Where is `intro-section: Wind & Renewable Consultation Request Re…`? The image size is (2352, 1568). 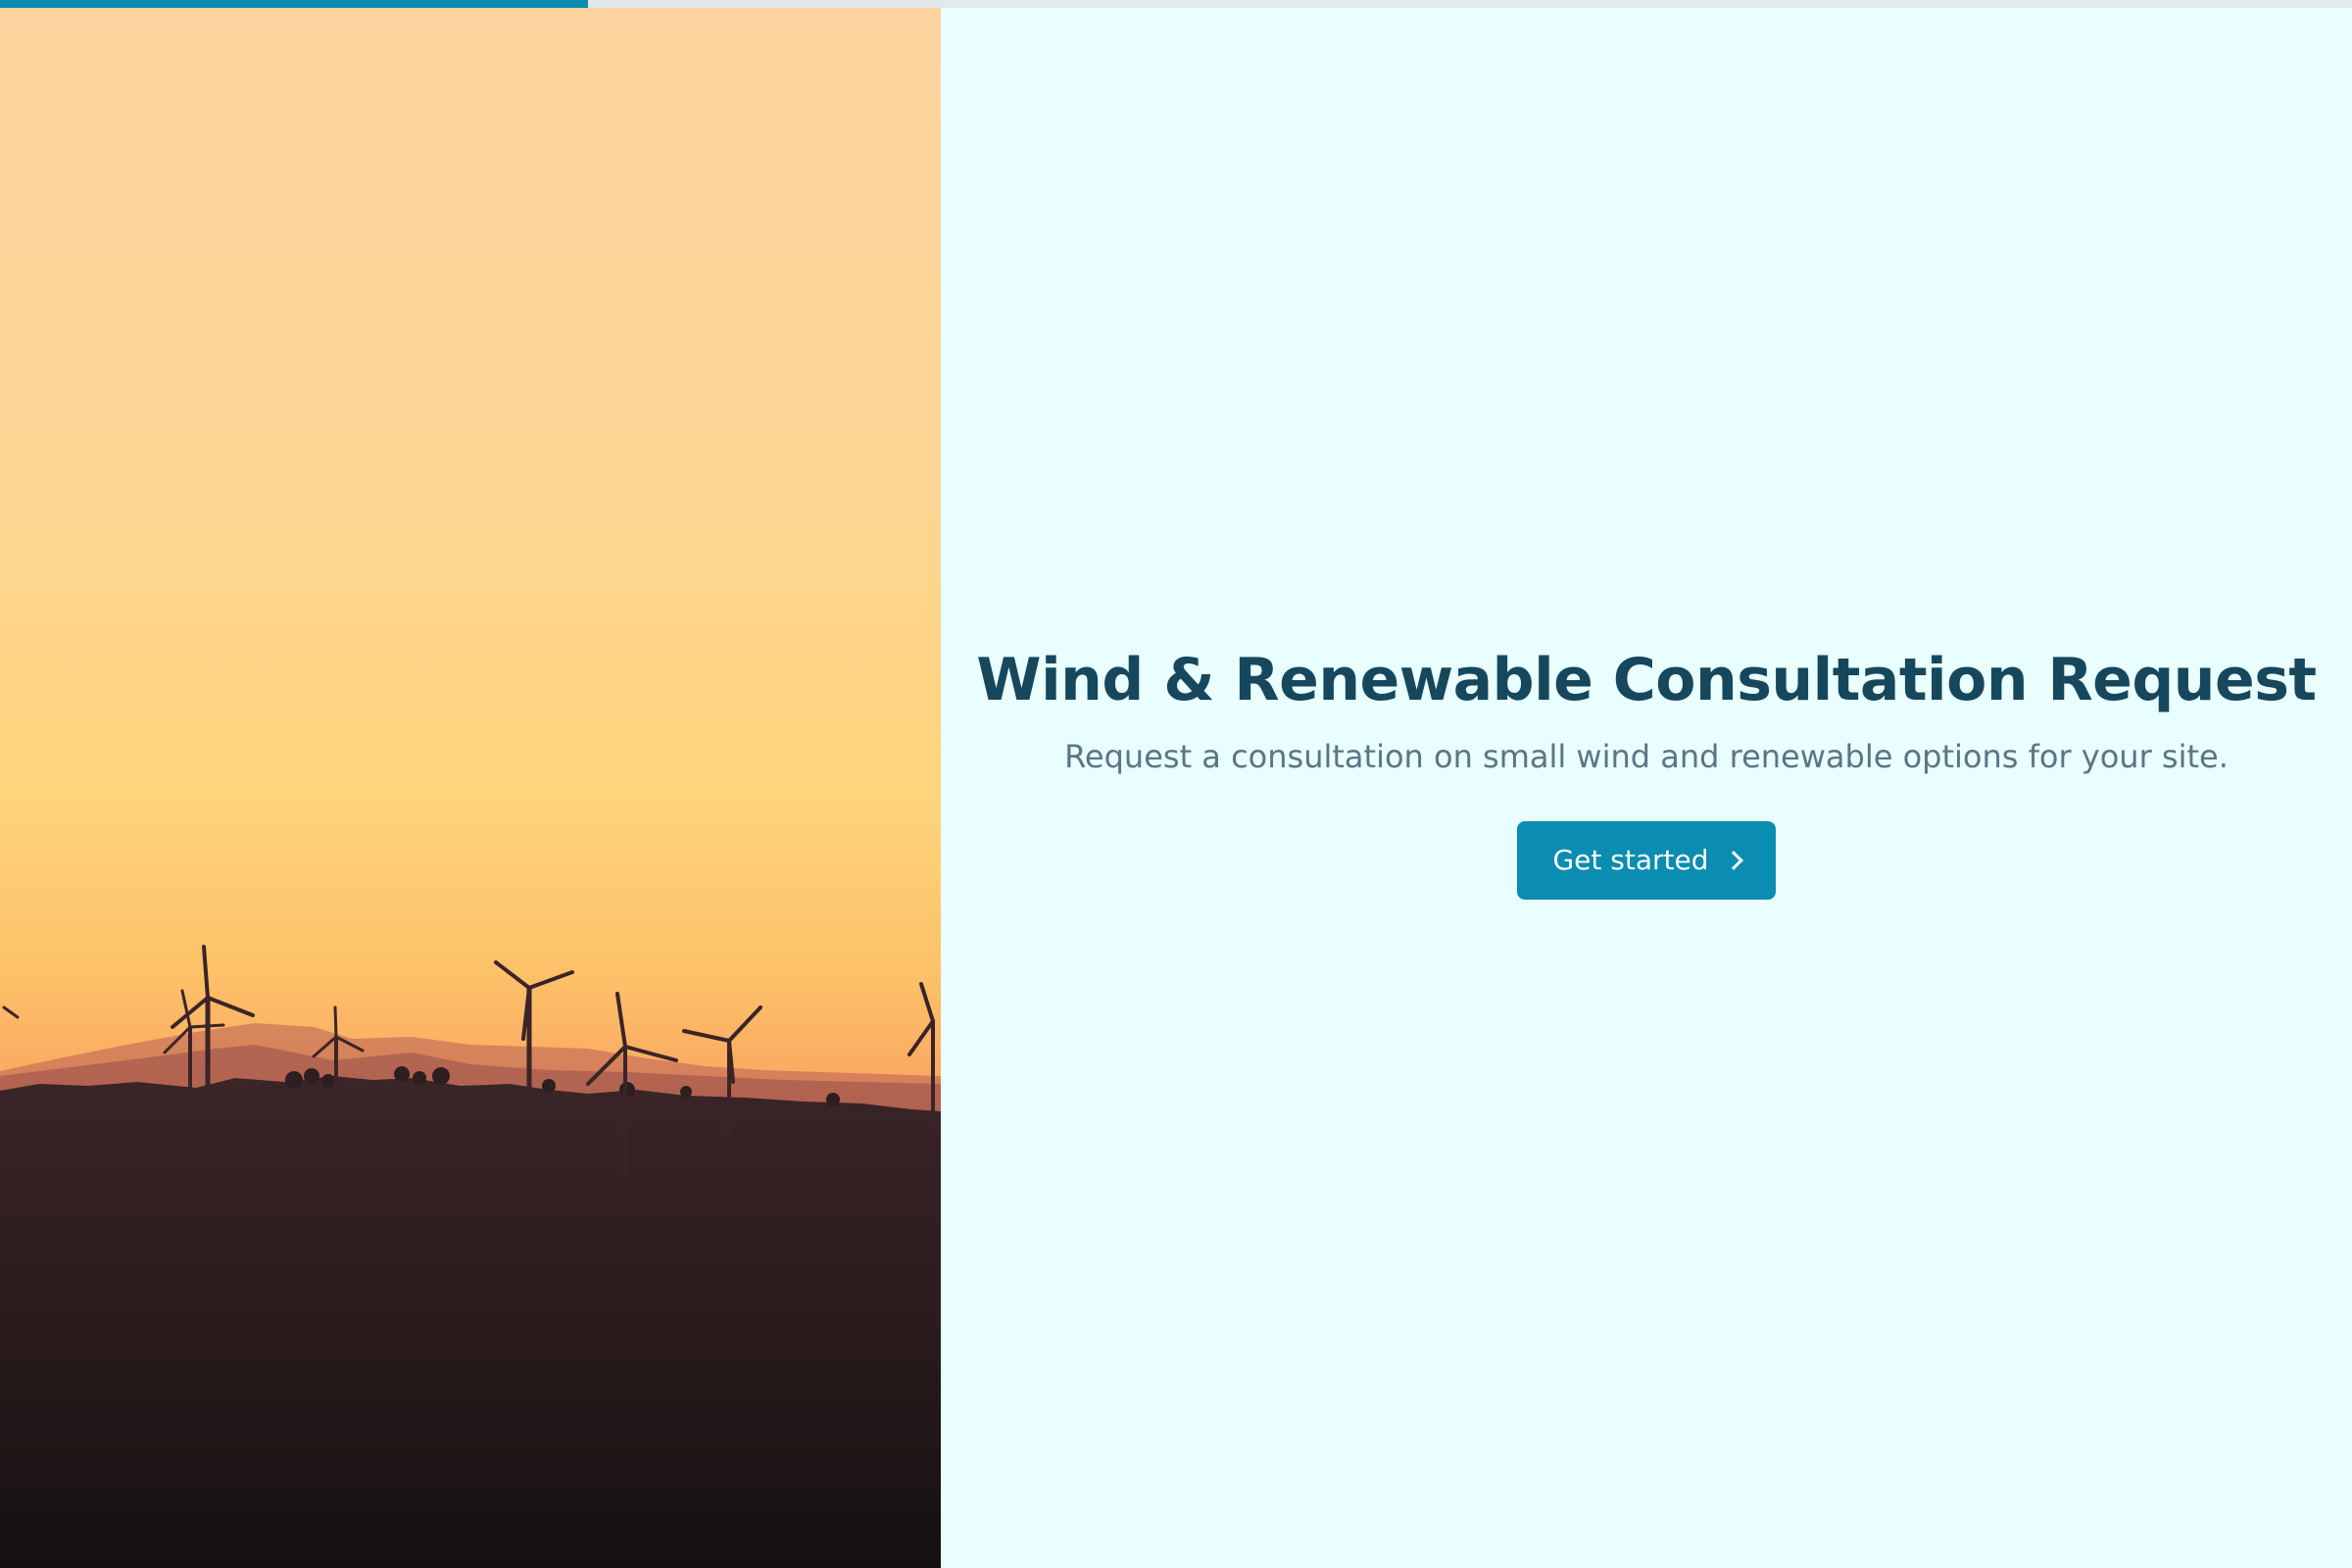 intro-section: Wind & Renewable Consultation Request Re… is located at coordinates (1646, 772).